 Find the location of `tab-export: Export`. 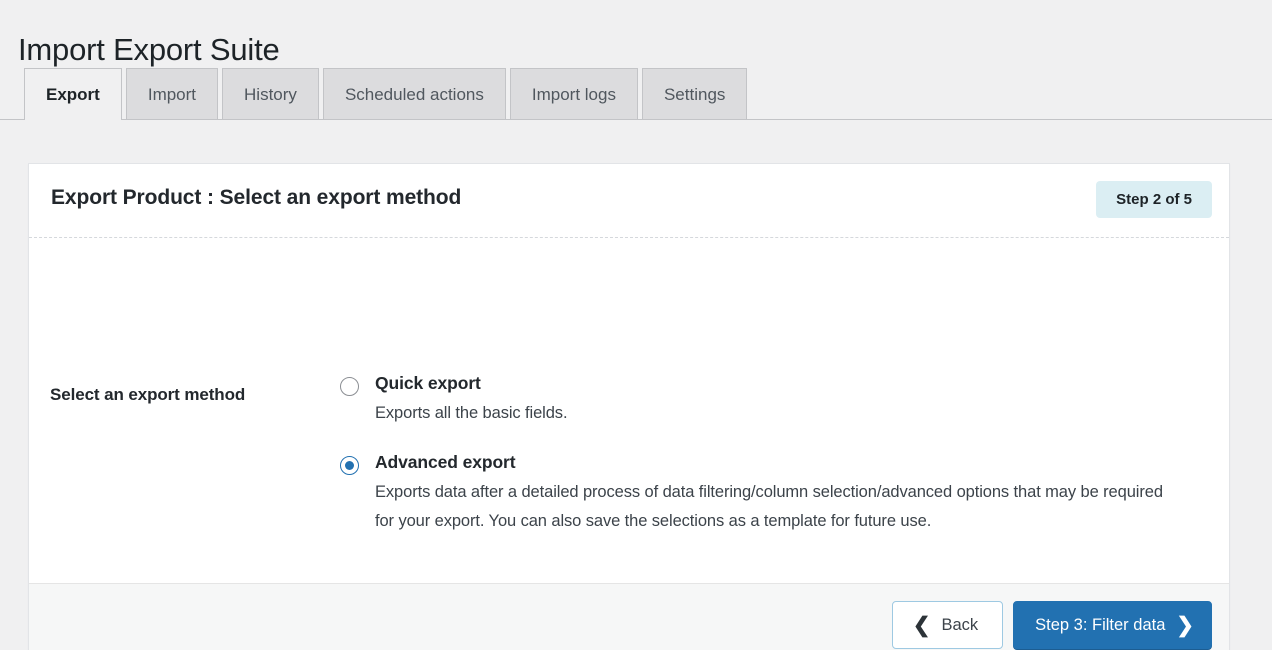

tab-export: Export is located at coordinates (73, 94).